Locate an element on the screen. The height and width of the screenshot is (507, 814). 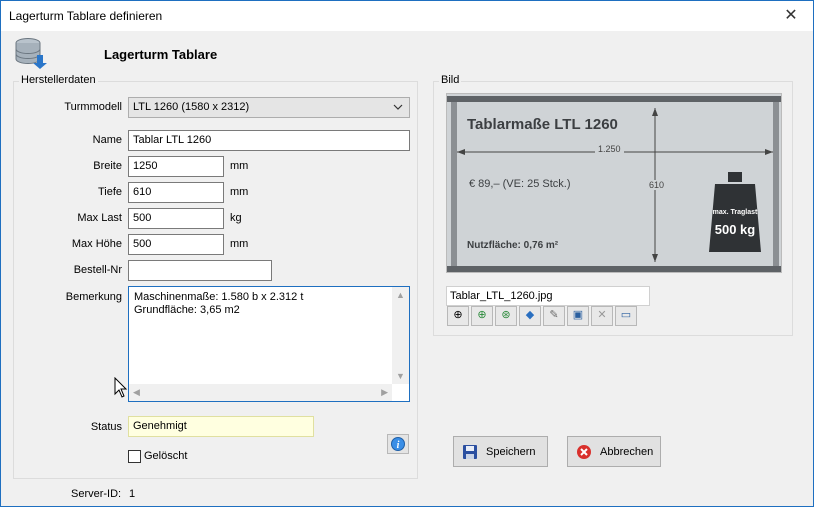
monitor-icon: ▭ is located at coordinates (626, 315).